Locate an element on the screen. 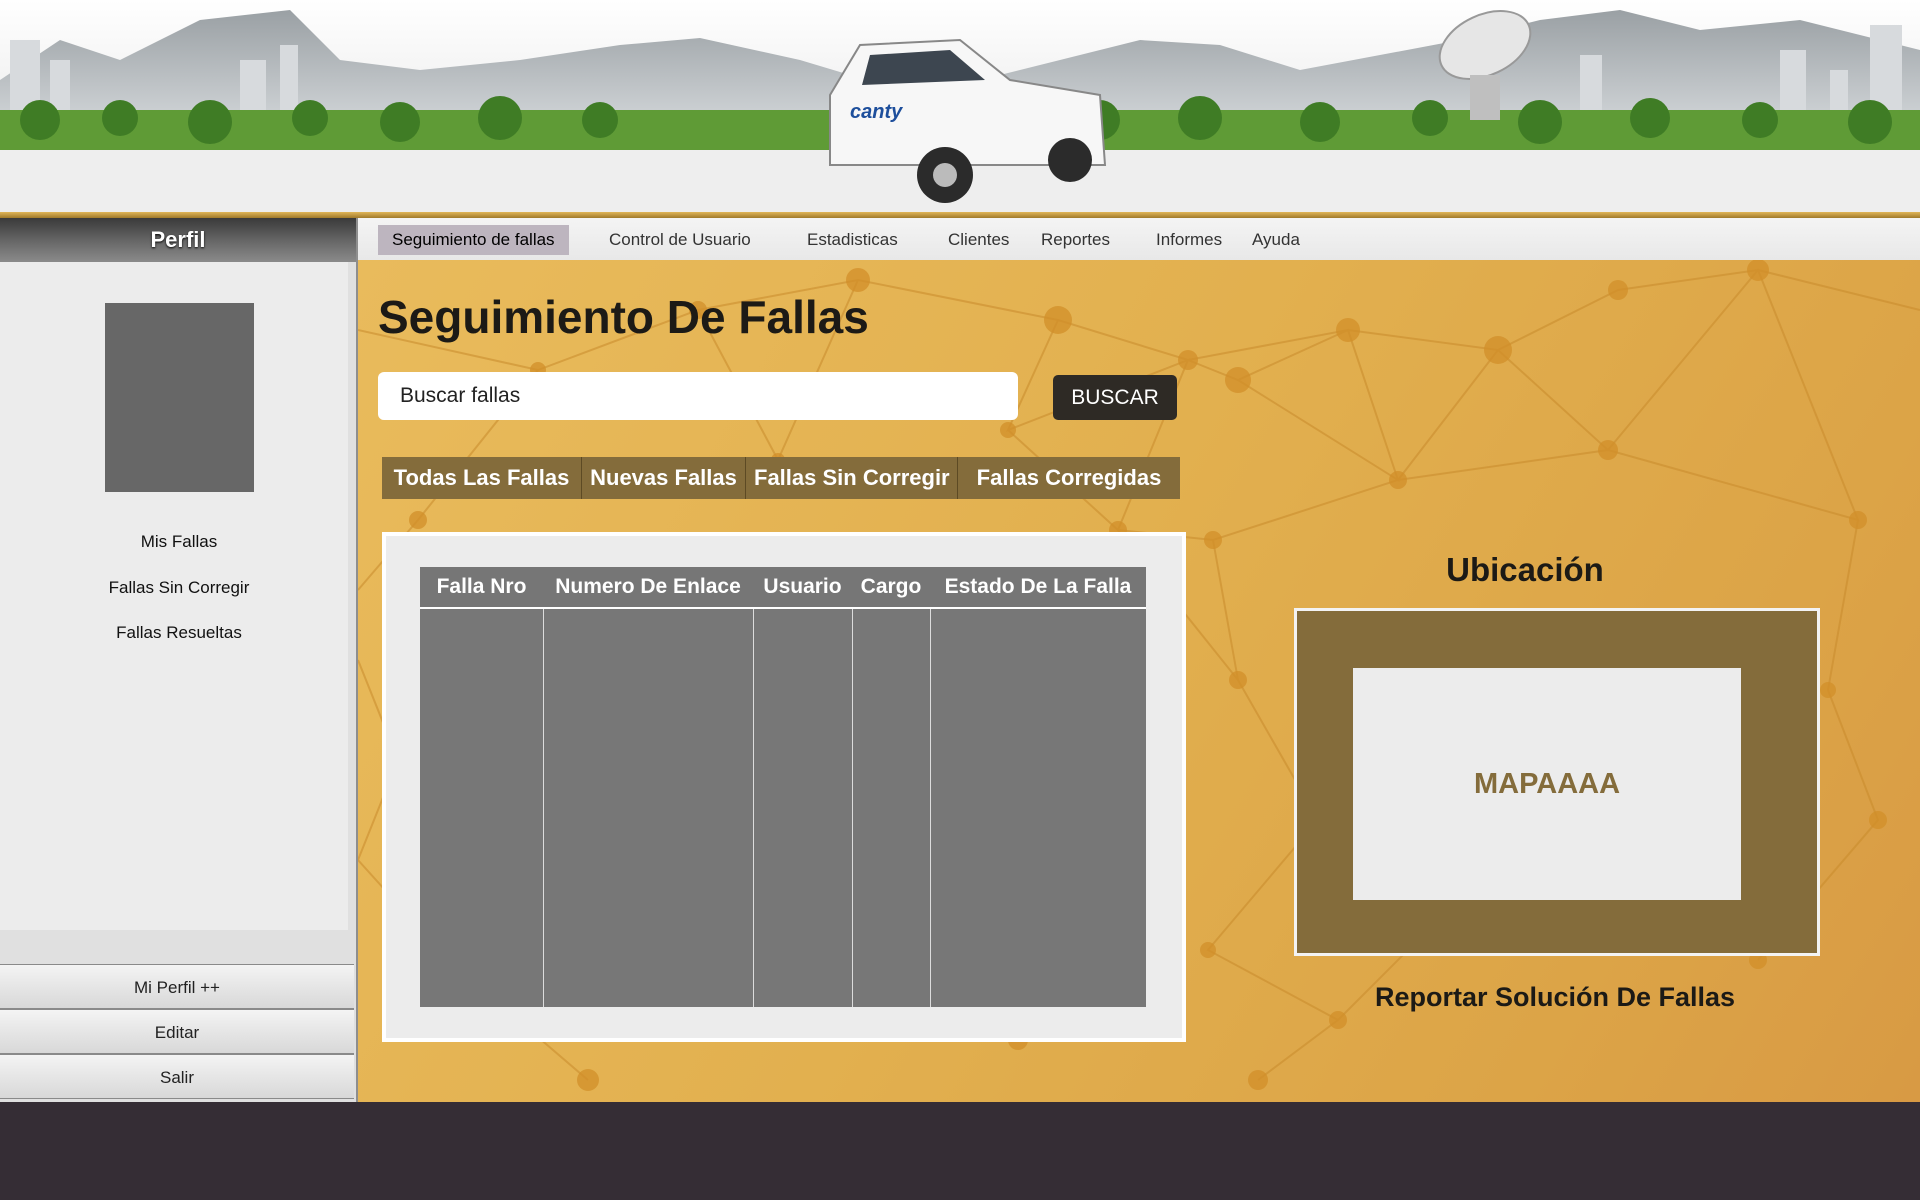  column-header-numero-de-enlace: Numero De Enlace is located at coordinates (648, 588).